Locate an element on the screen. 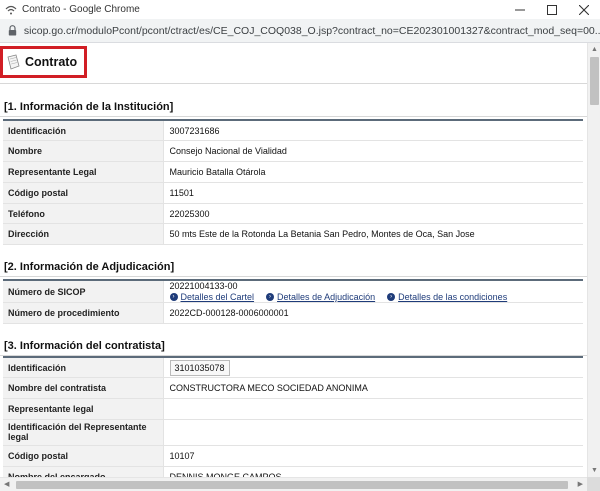 Image resolution: width=600 pixels, height=491 pixels. link-detalles-cartel: › Detalles del Cartel is located at coordinates (212, 297).